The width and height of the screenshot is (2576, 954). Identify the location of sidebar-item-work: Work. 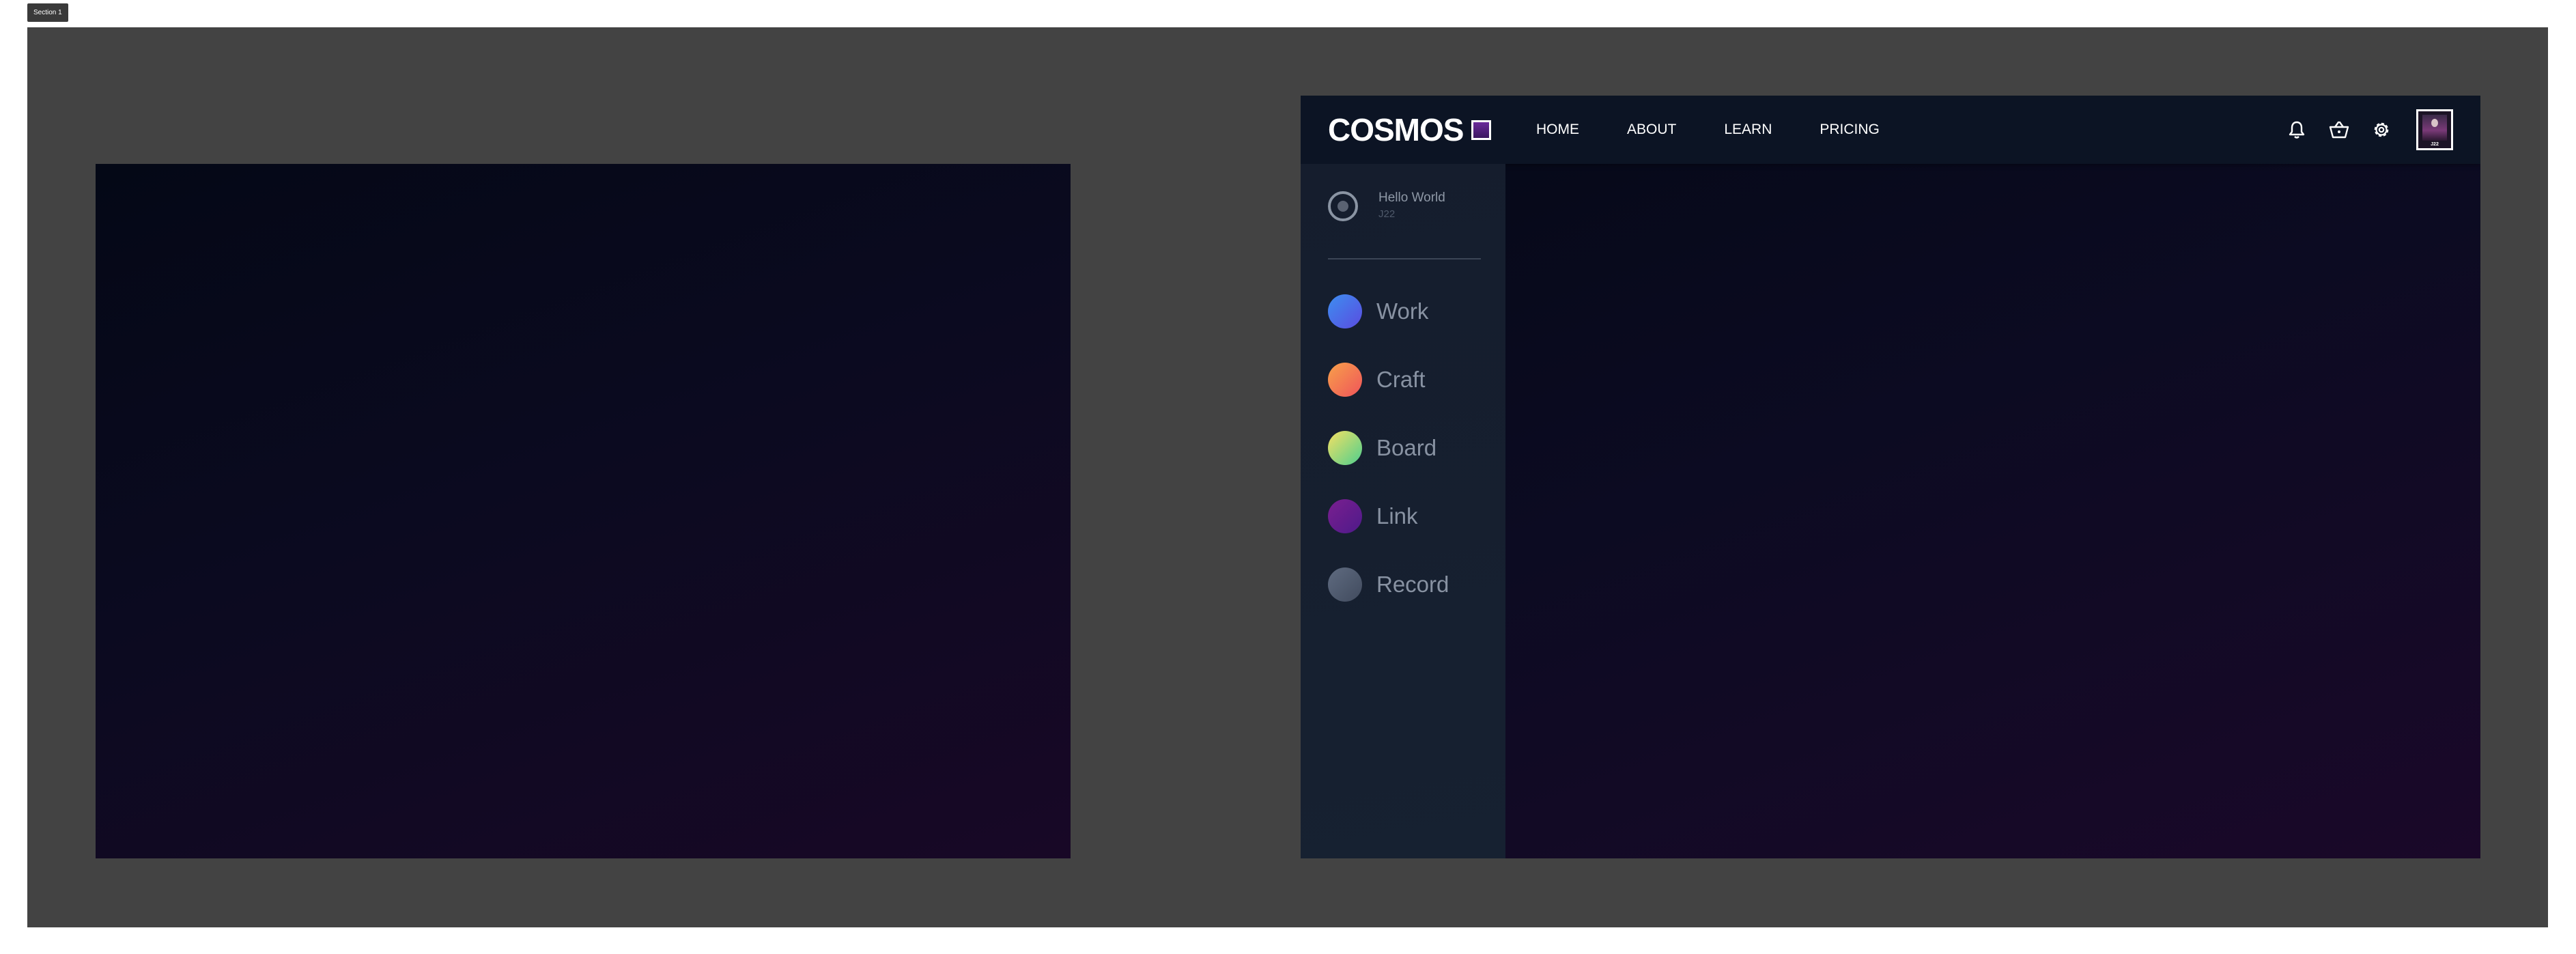
(1388, 311).